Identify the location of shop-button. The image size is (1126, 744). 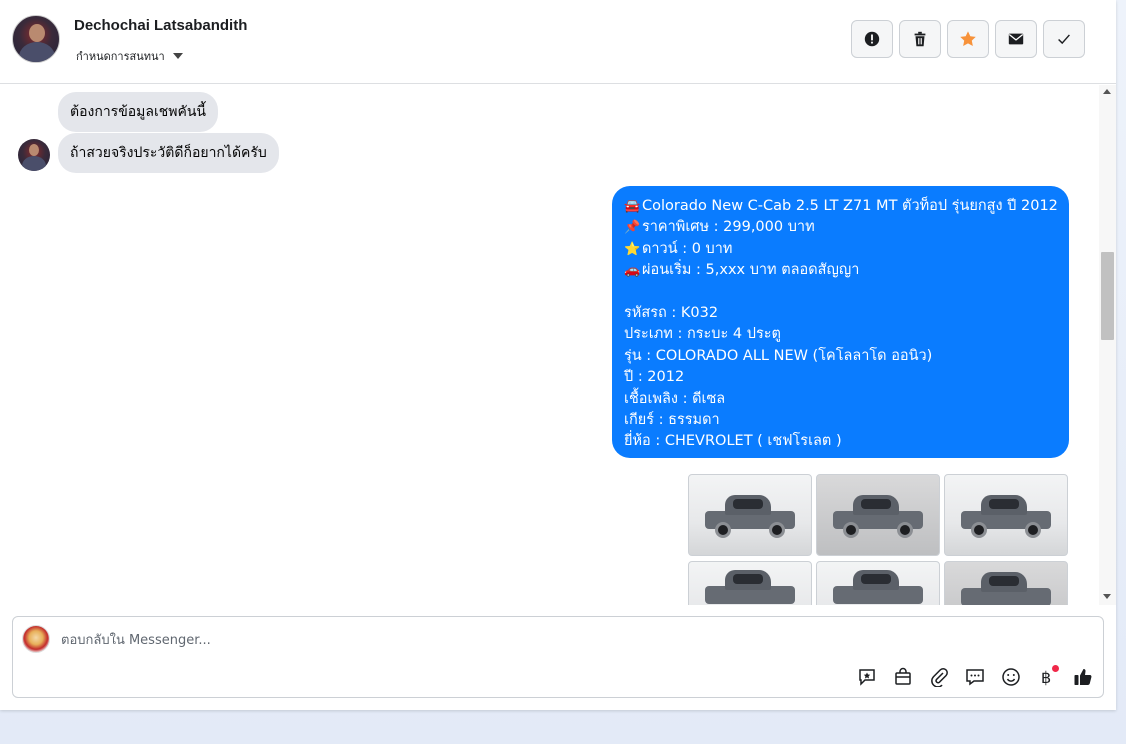
(903, 677).